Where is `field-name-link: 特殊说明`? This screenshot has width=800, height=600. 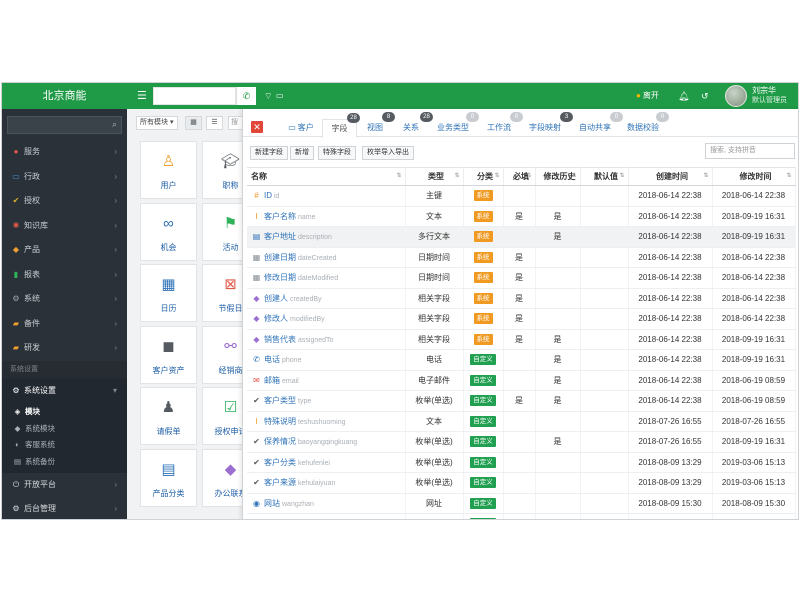 field-name-link: 特殊说明 is located at coordinates (280, 421).